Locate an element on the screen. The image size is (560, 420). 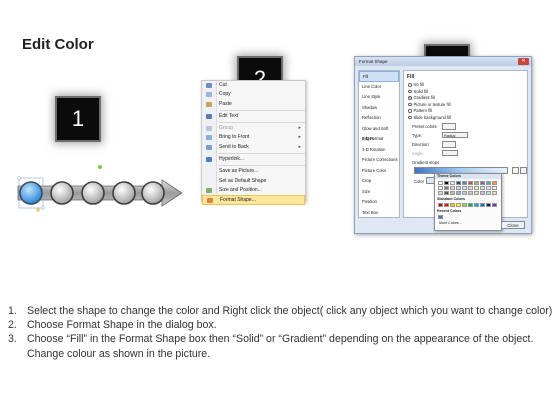
menu-item-set-default-shape: Set as Default Shape is located at coordinates (253, 181).